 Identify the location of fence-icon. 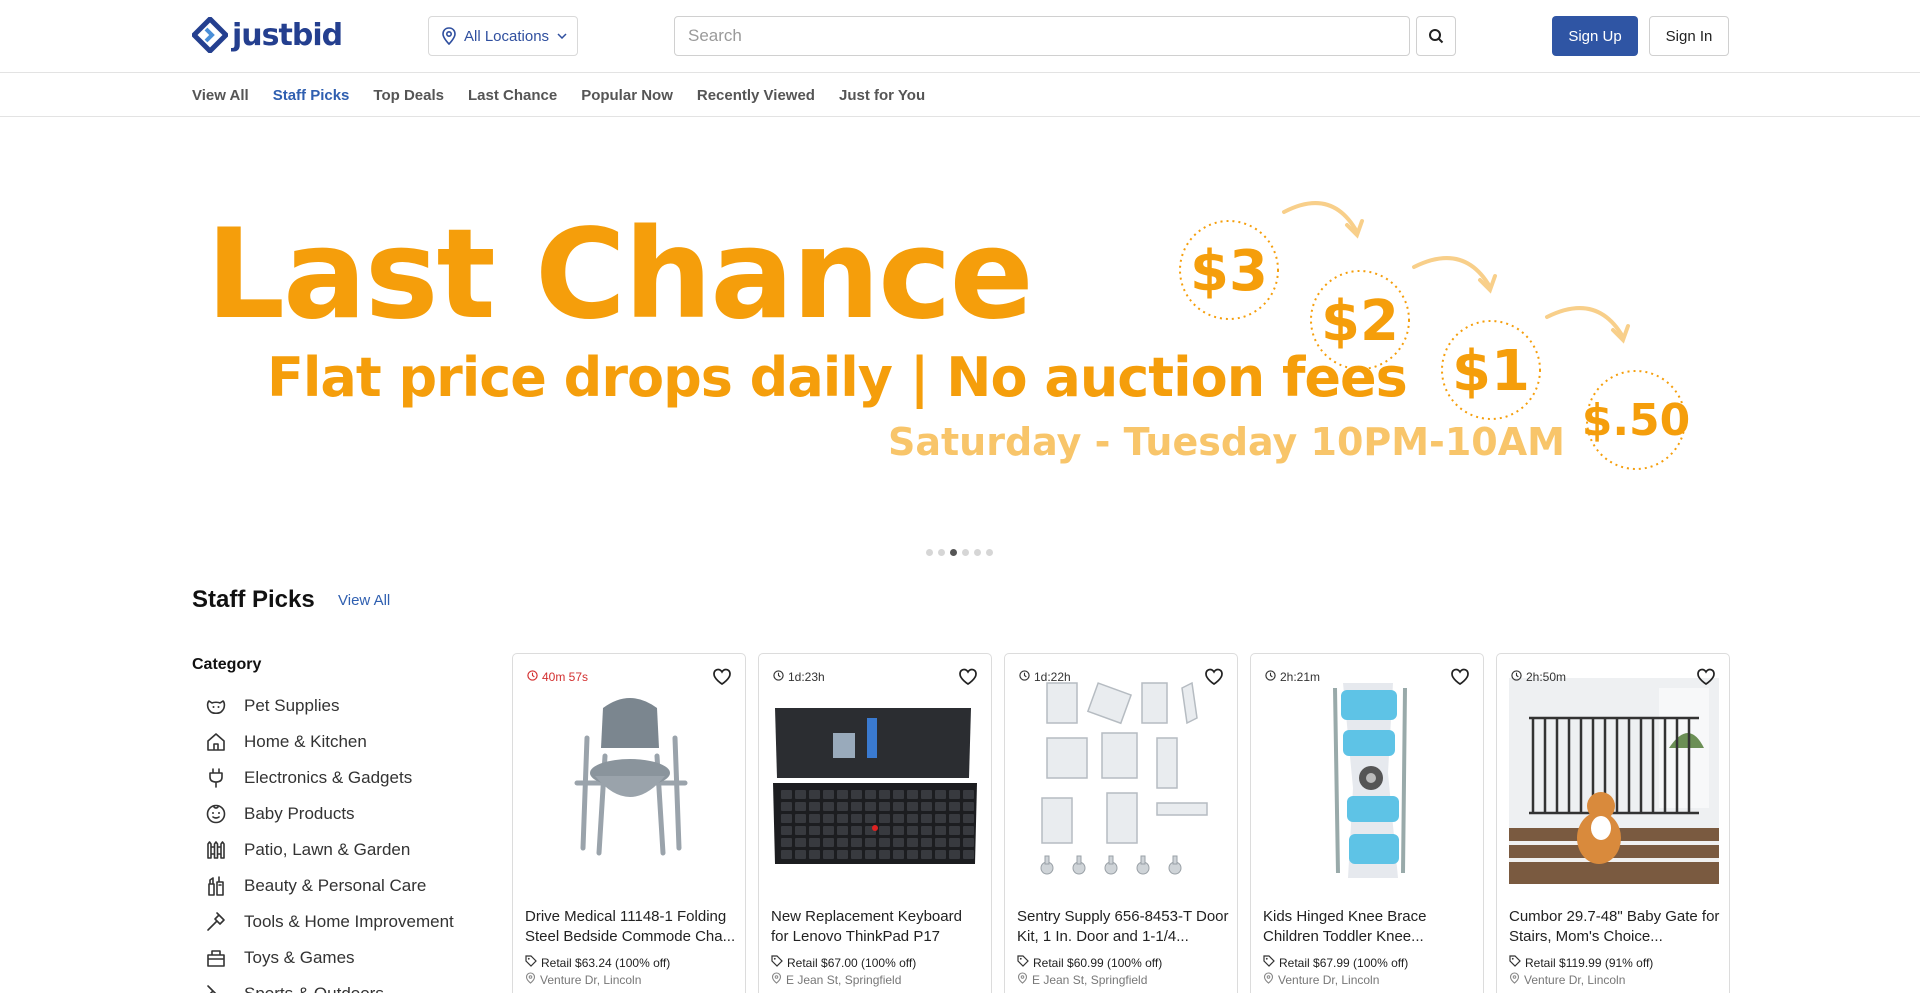
(216, 850).